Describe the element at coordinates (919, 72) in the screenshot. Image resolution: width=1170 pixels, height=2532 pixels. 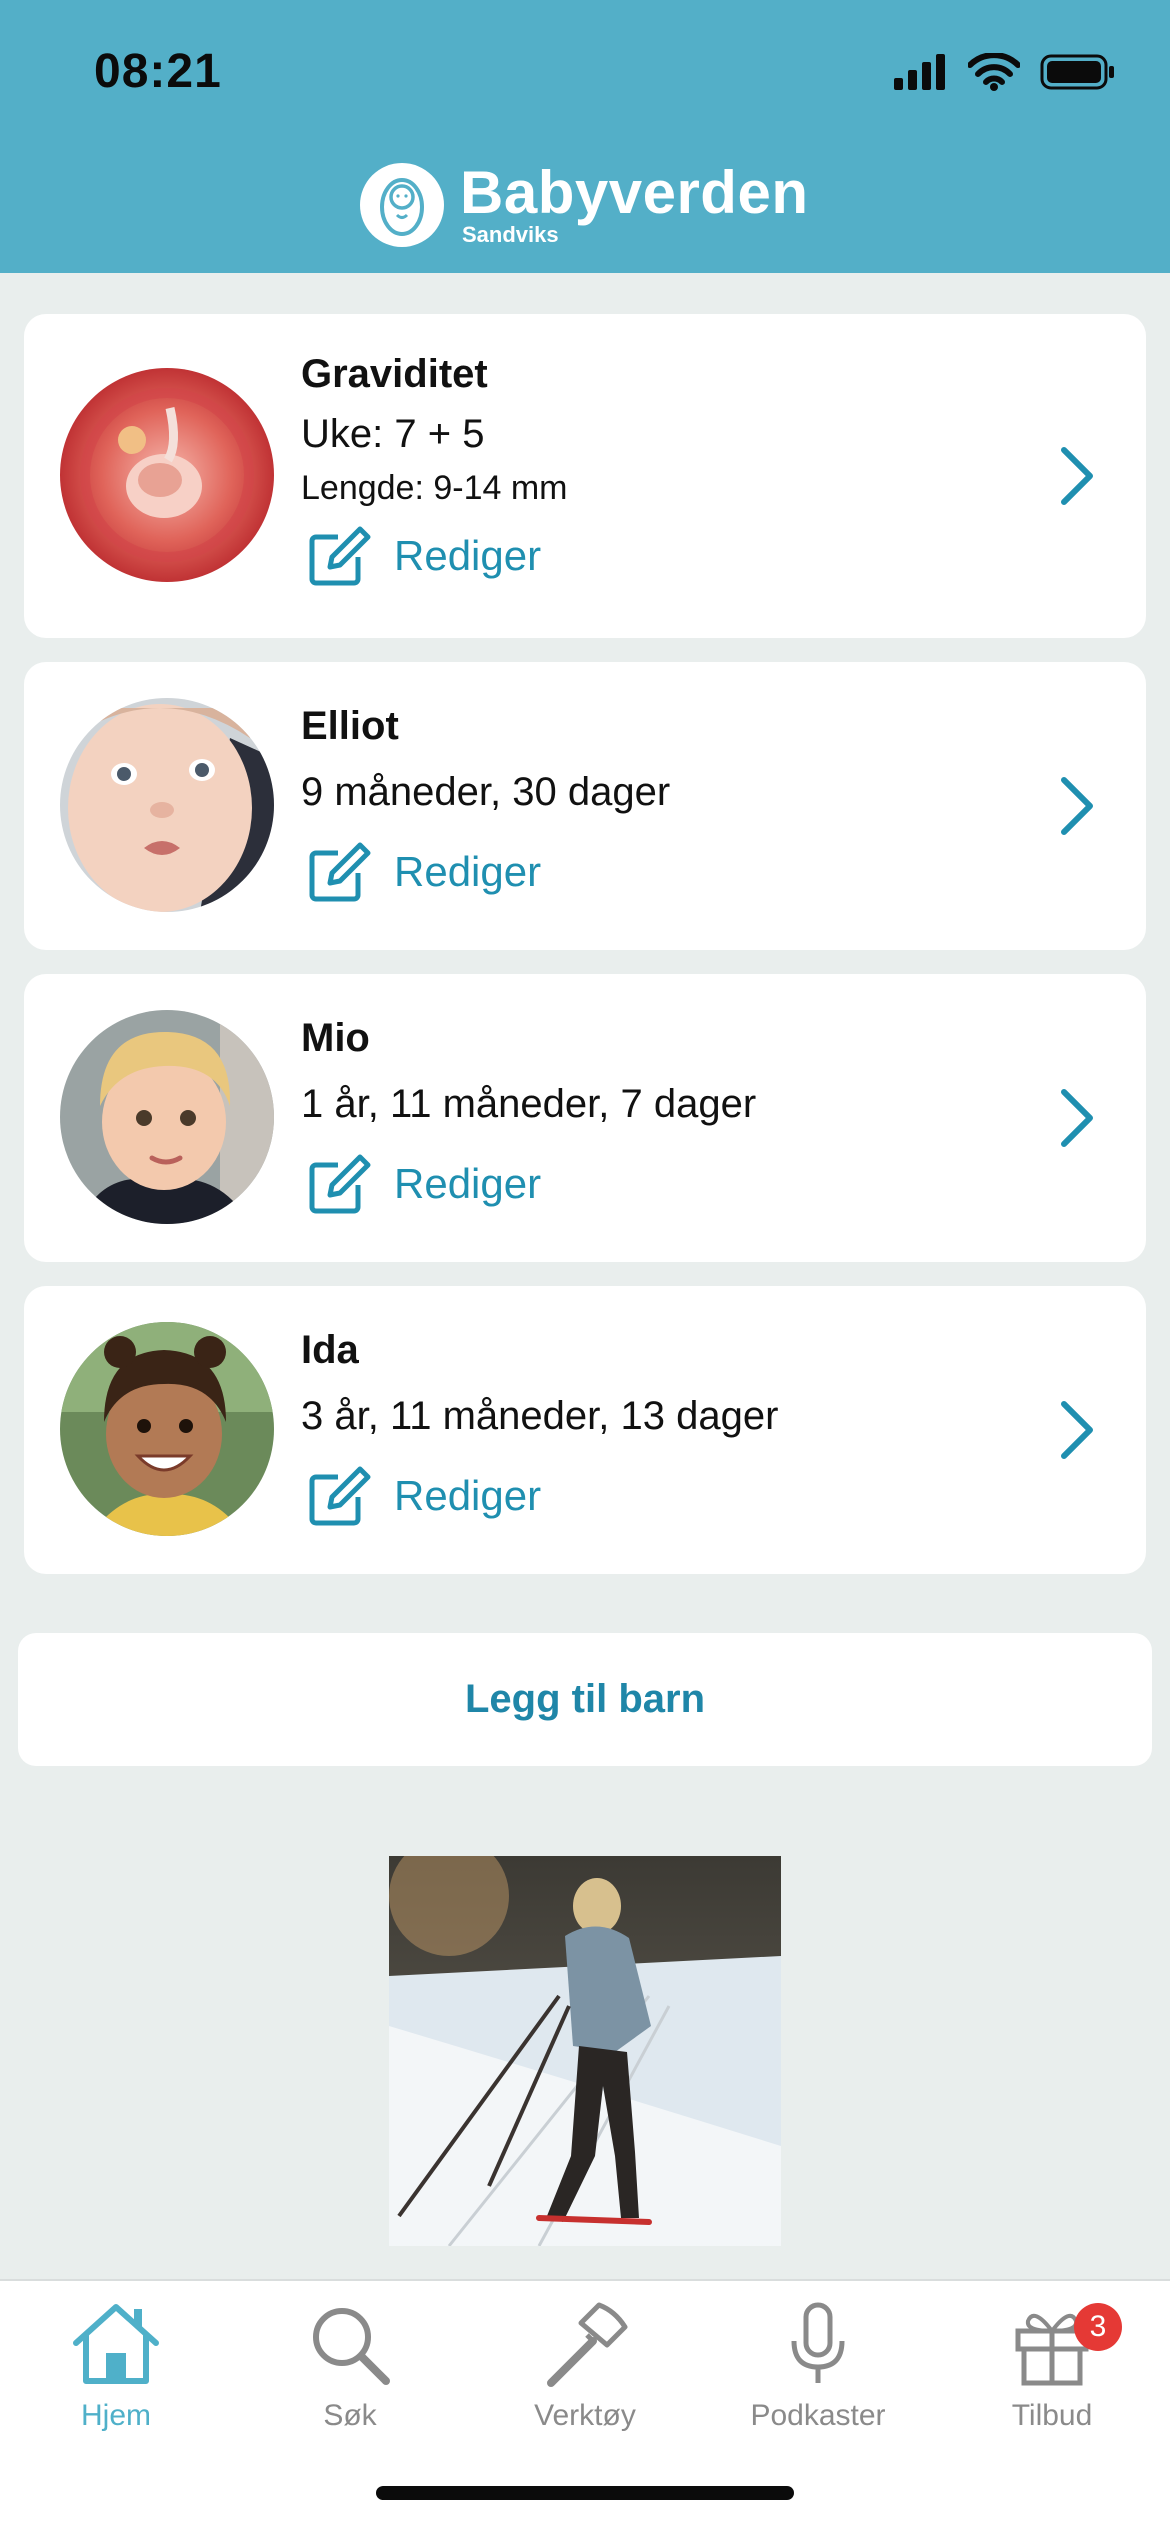
I see `cellular-signal-icon` at that location.